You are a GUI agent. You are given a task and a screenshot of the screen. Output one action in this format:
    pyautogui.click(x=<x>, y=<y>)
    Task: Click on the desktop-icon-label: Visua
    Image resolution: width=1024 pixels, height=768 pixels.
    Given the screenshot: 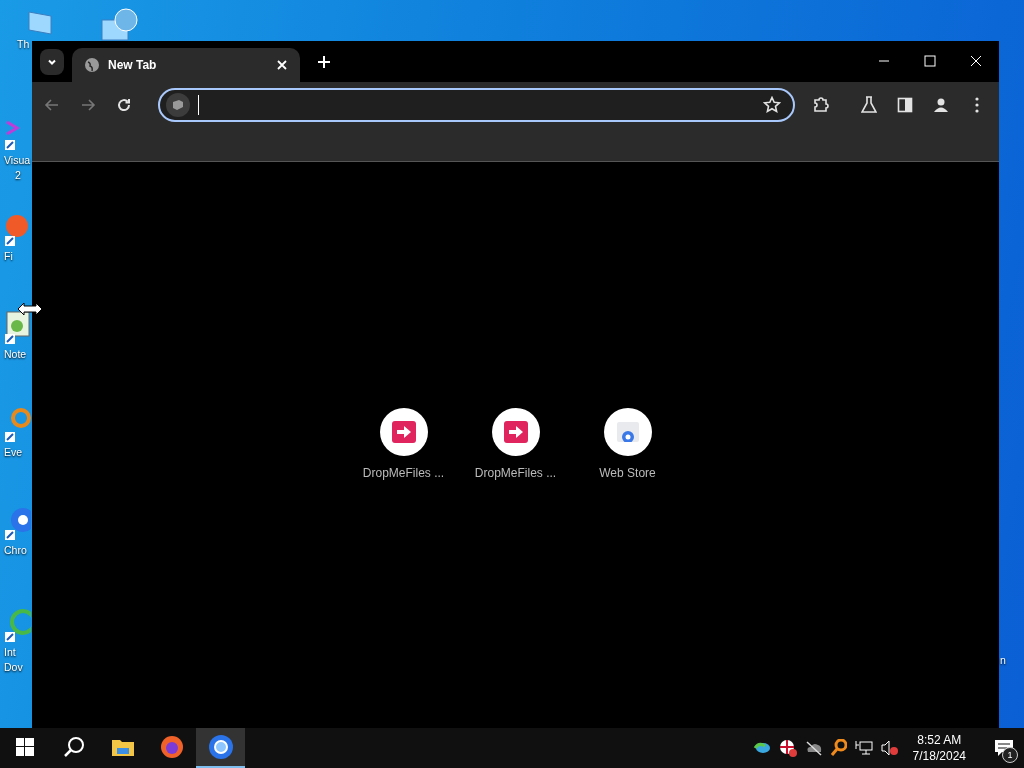 What is the action you would take?
    pyautogui.click(x=17, y=160)
    